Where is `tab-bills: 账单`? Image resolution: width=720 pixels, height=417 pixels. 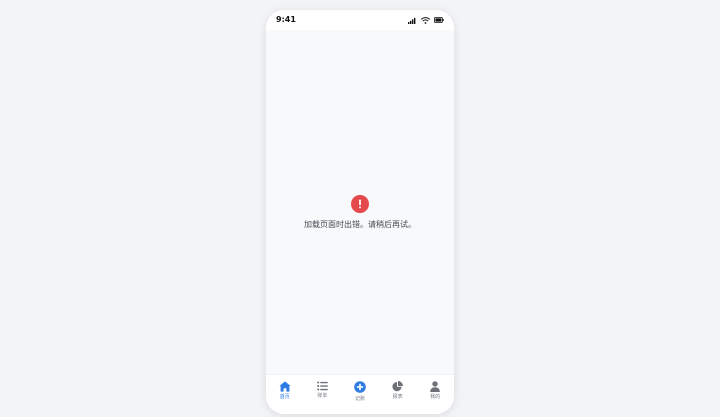 tab-bills: 账单 is located at coordinates (323, 394).